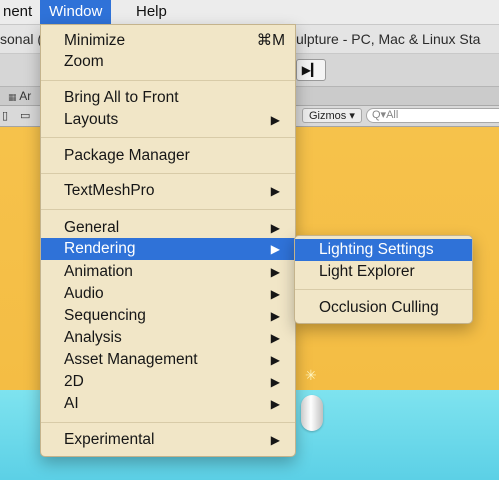 This screenshot has width=499, height=480. I want to click on light-icon: ✳, so click(311, 375).